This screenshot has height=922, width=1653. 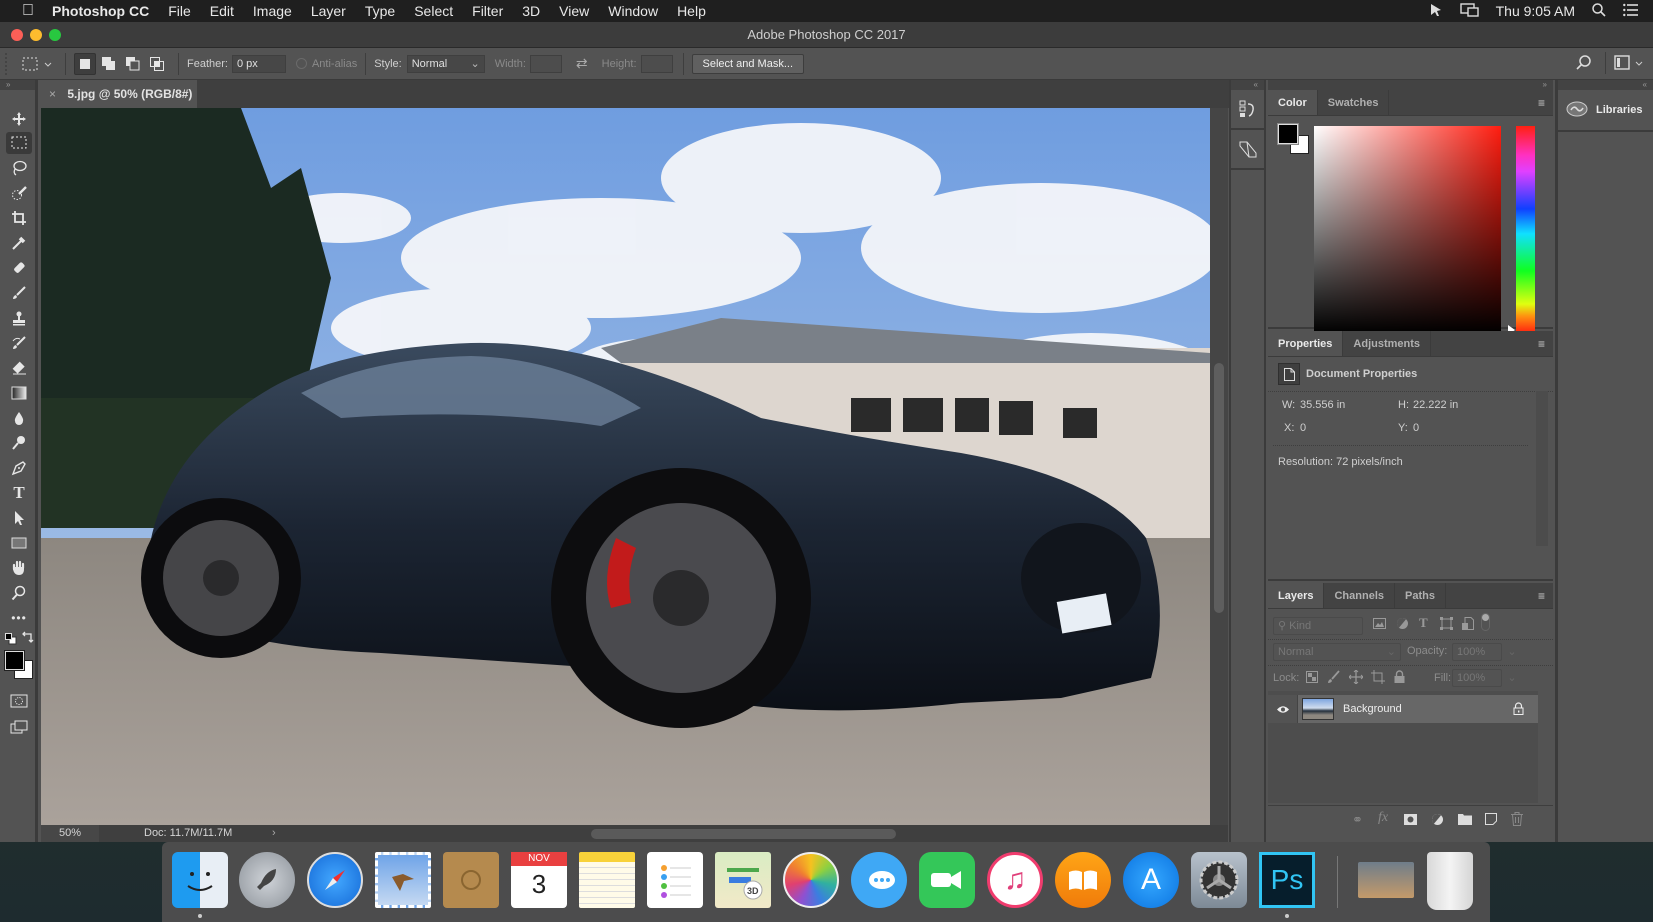 What do you see at coordinates (1468, 625) in the screenshot?
I see `filter-smart-objects-icon` at bounding box center [1468, 625].